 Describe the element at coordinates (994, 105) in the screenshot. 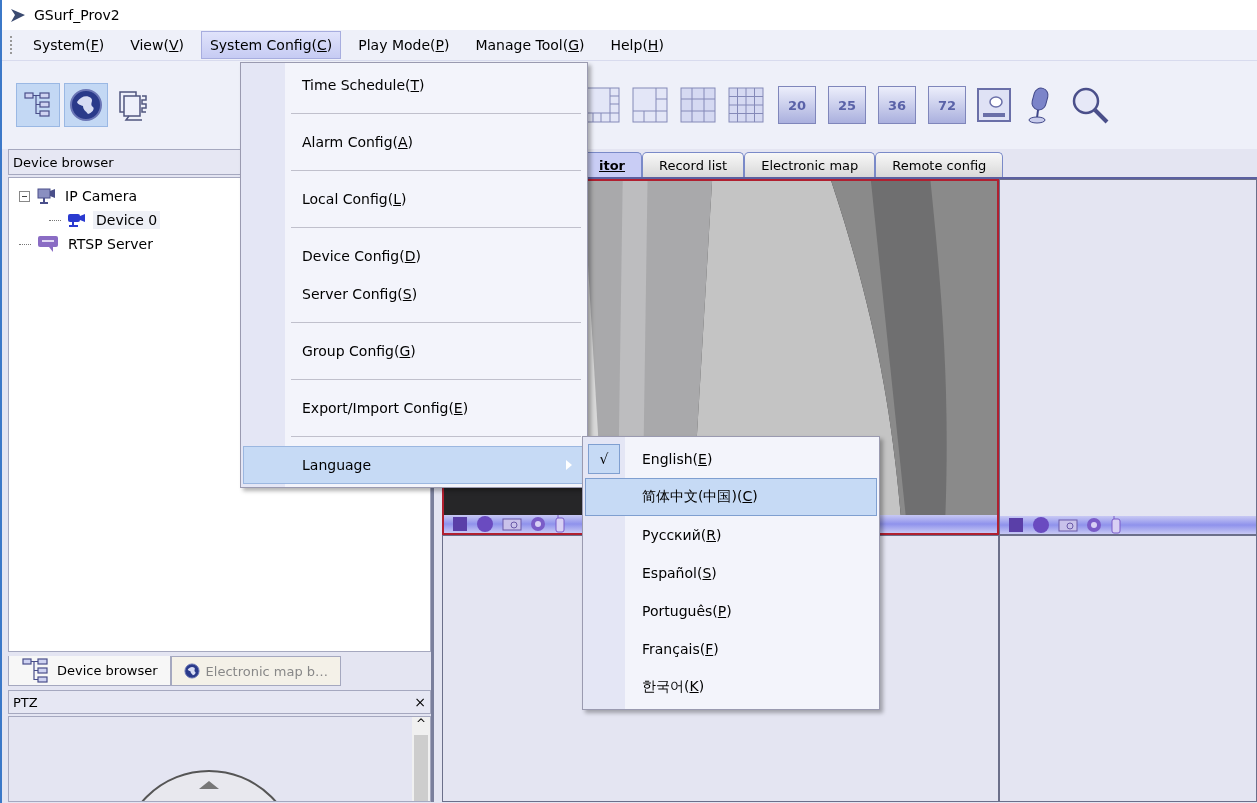

I see `screen-icon` at that location.